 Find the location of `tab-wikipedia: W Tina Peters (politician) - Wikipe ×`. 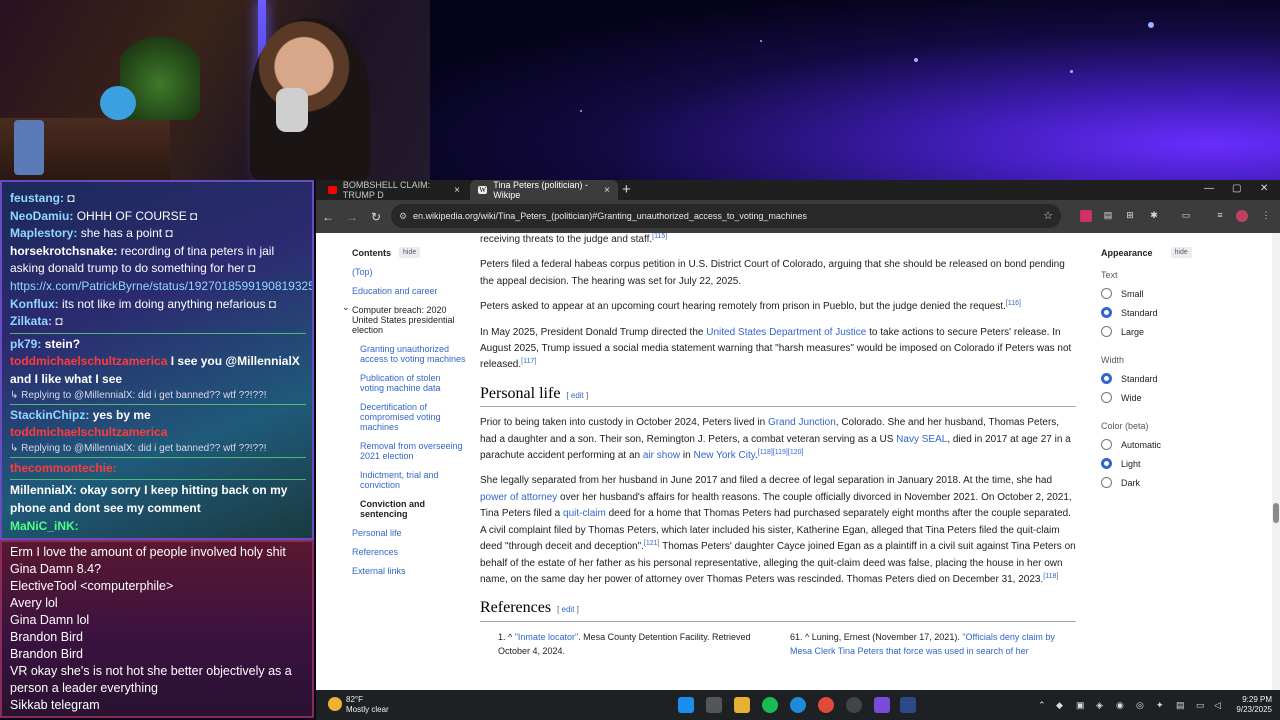

tab-wikipedia: W Tina Peters (politician) - Wikipe × is located at coordinates (544, 190).